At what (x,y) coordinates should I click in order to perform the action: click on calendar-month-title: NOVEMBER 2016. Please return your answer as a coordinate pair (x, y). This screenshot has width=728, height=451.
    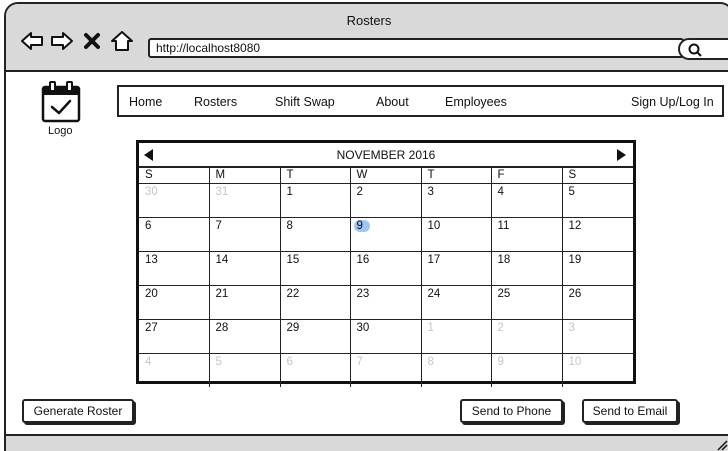
    Looking at the image, I should click on (386, 155).